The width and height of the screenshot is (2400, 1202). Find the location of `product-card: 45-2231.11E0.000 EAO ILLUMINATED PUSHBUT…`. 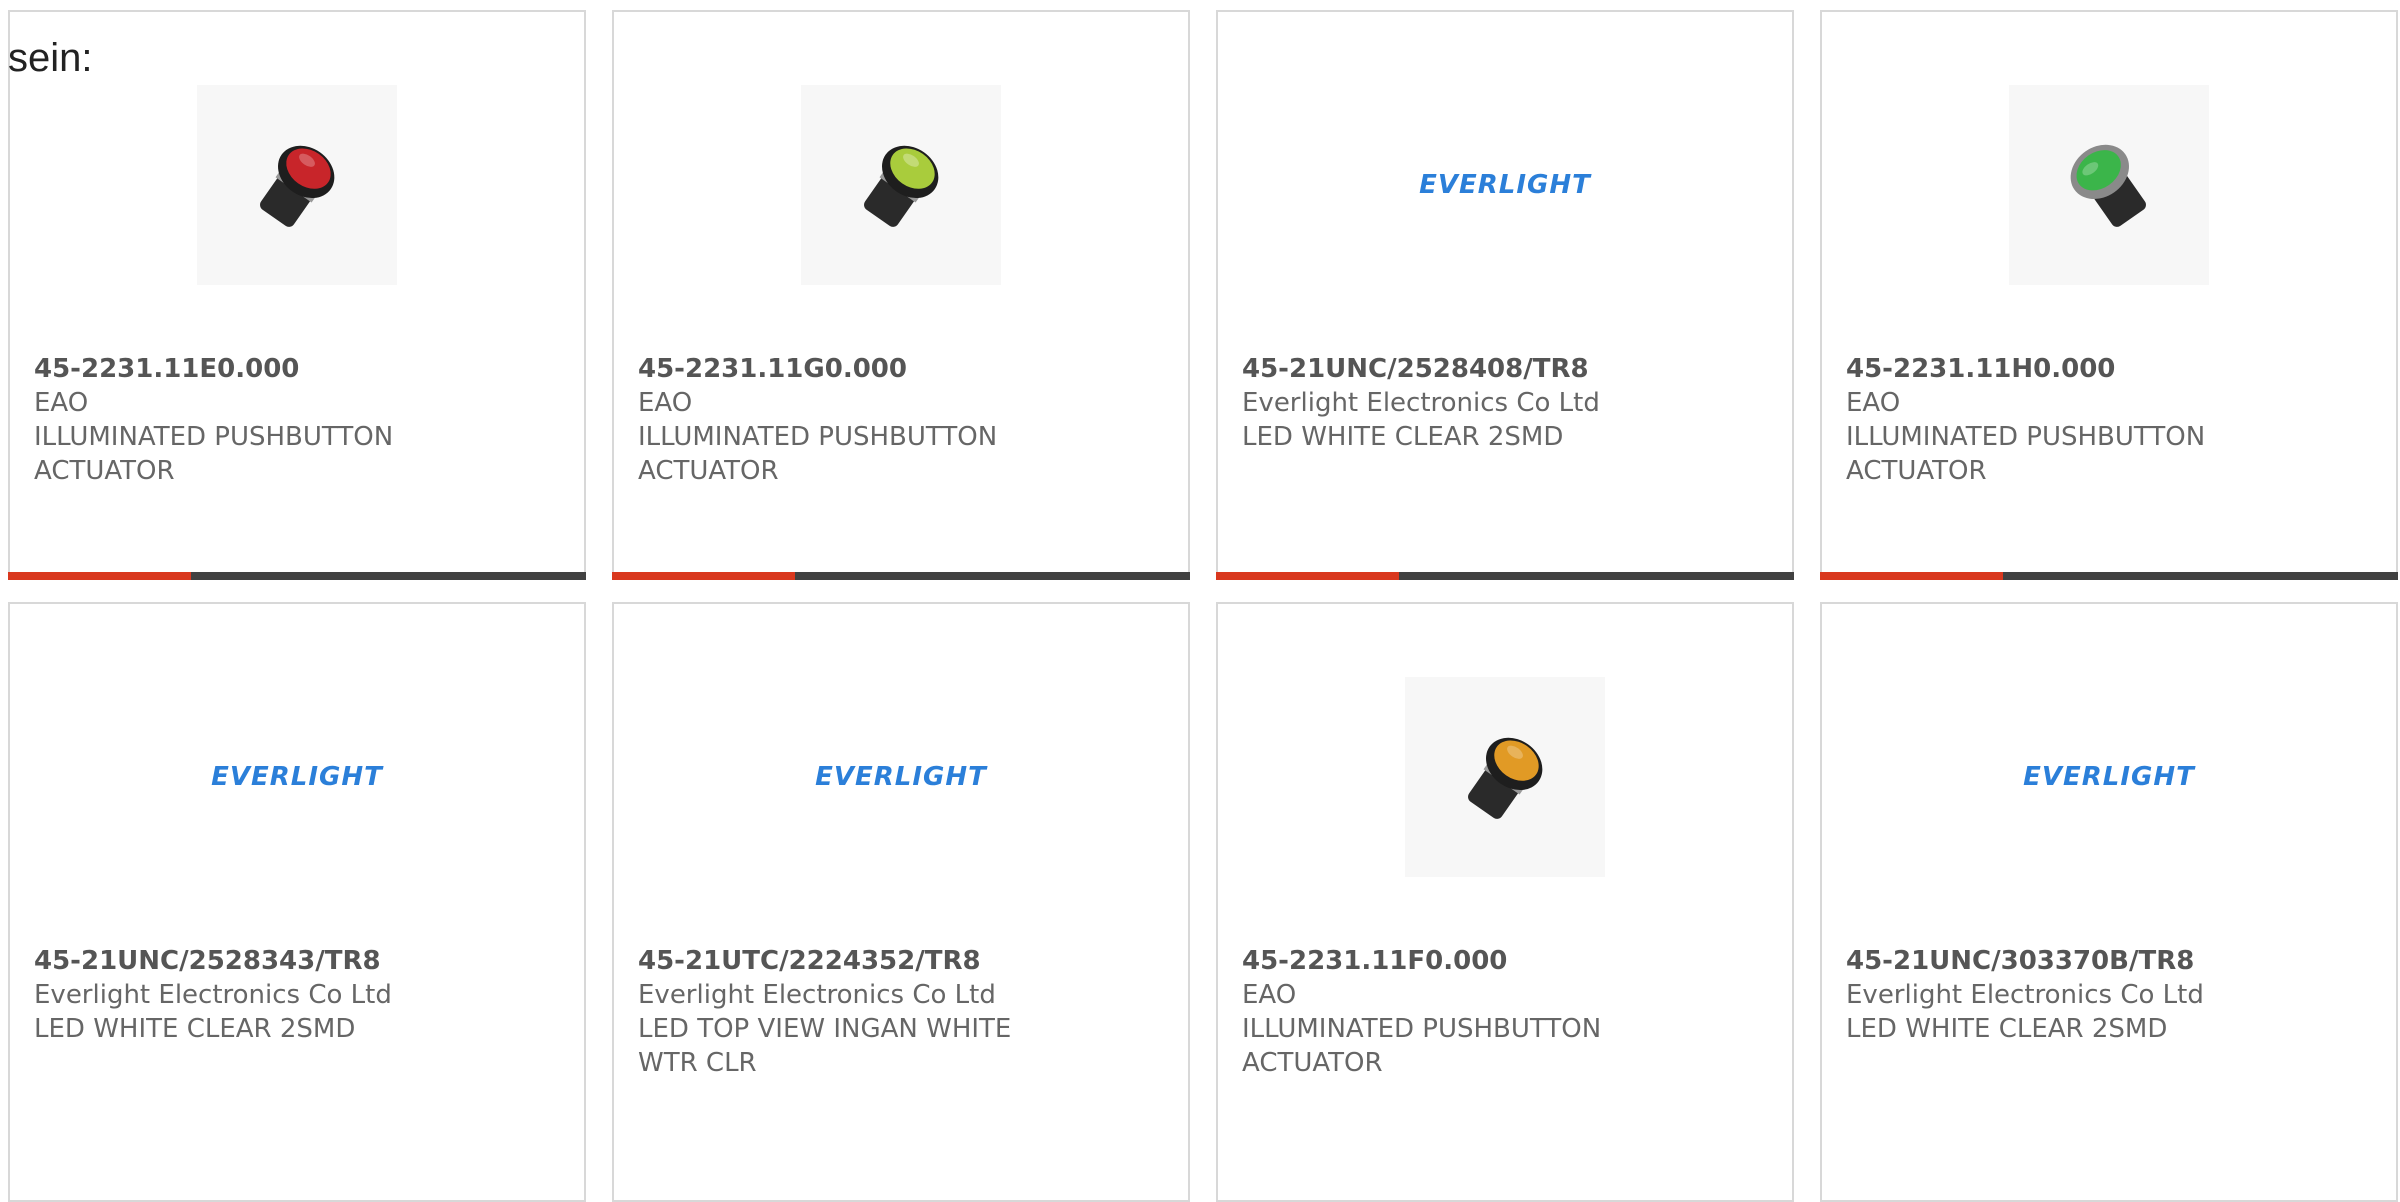

product-card: 45-2231.11E0.000 EAO ILLUMINATED PUSHBUT… is located at coordinates (297, 295).